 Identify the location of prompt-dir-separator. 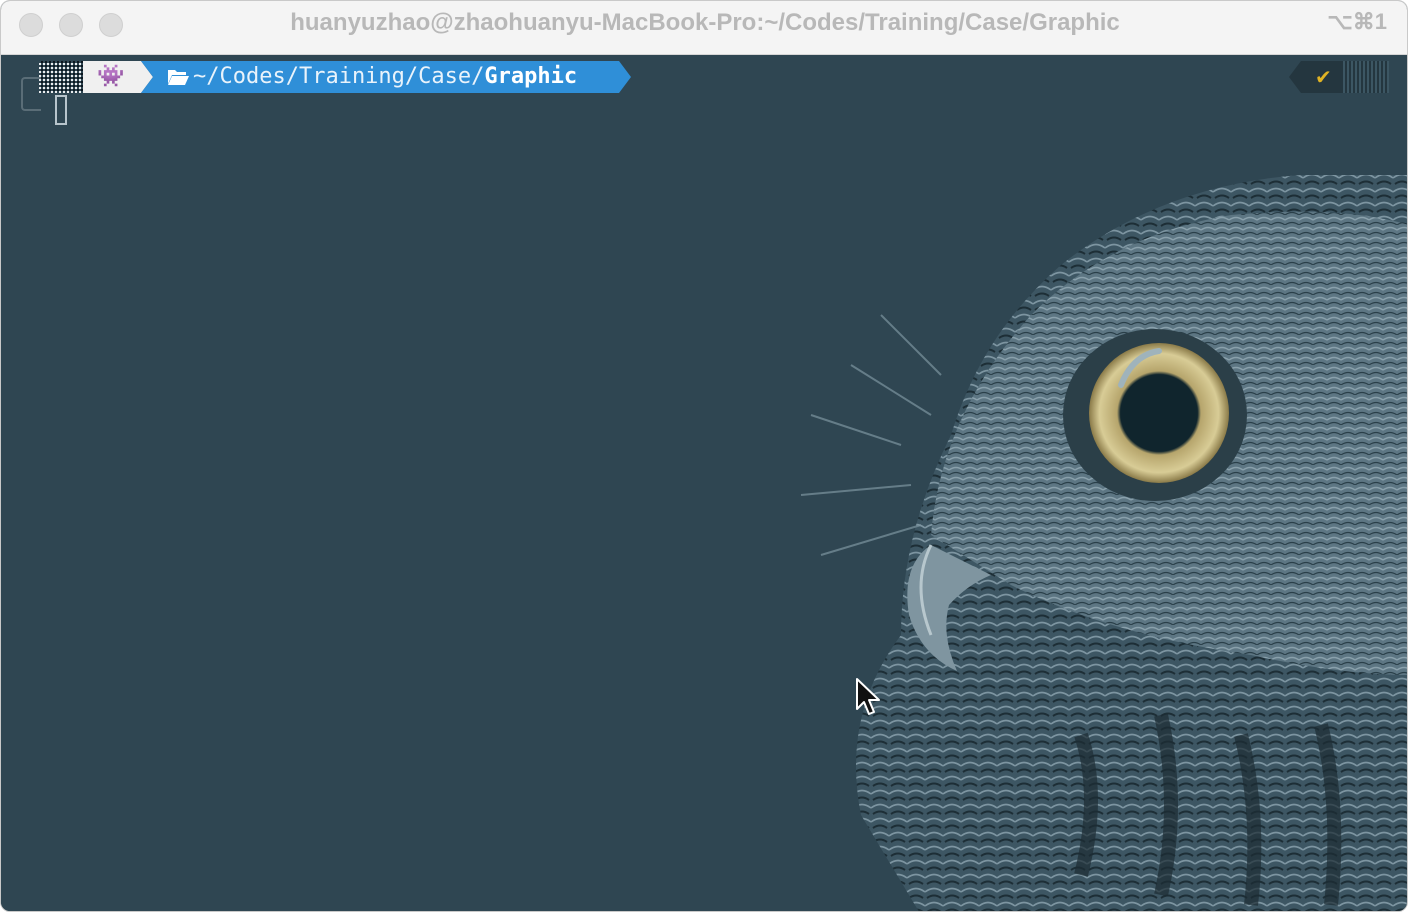
(625, 77).